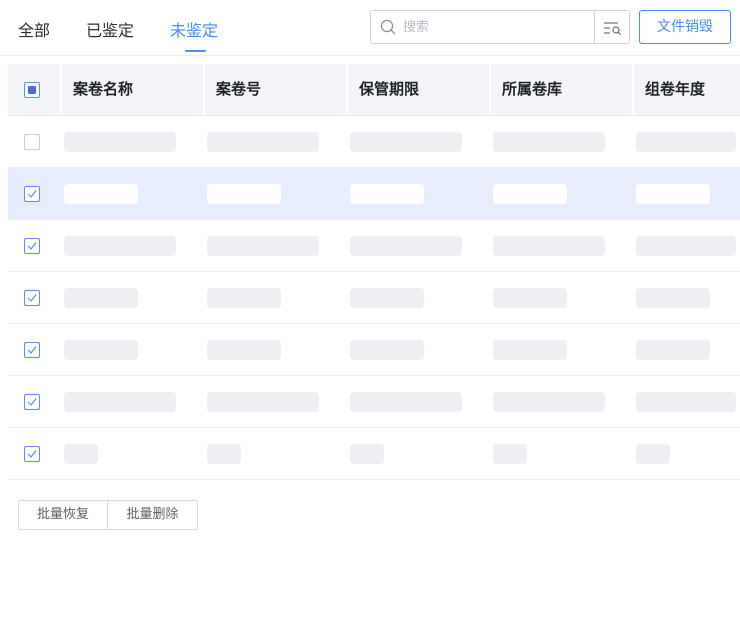  I want to click on destroy-files-button: 文件销毁, so click(685, 27).